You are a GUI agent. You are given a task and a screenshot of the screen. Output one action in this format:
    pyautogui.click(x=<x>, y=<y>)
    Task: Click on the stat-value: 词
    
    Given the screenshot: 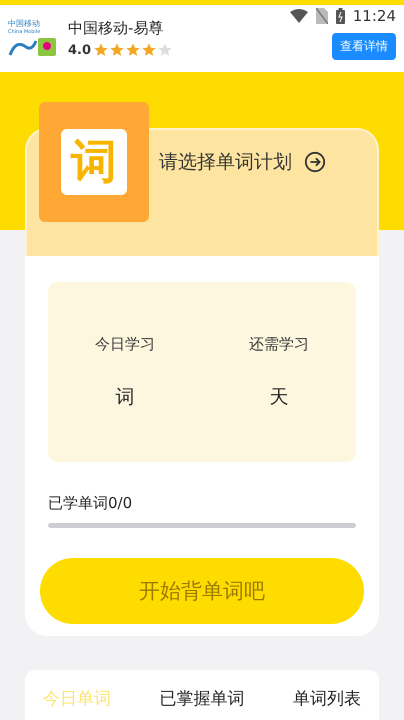 What is the action you would take?
    pyautogui.click(x=125, y=397)
    